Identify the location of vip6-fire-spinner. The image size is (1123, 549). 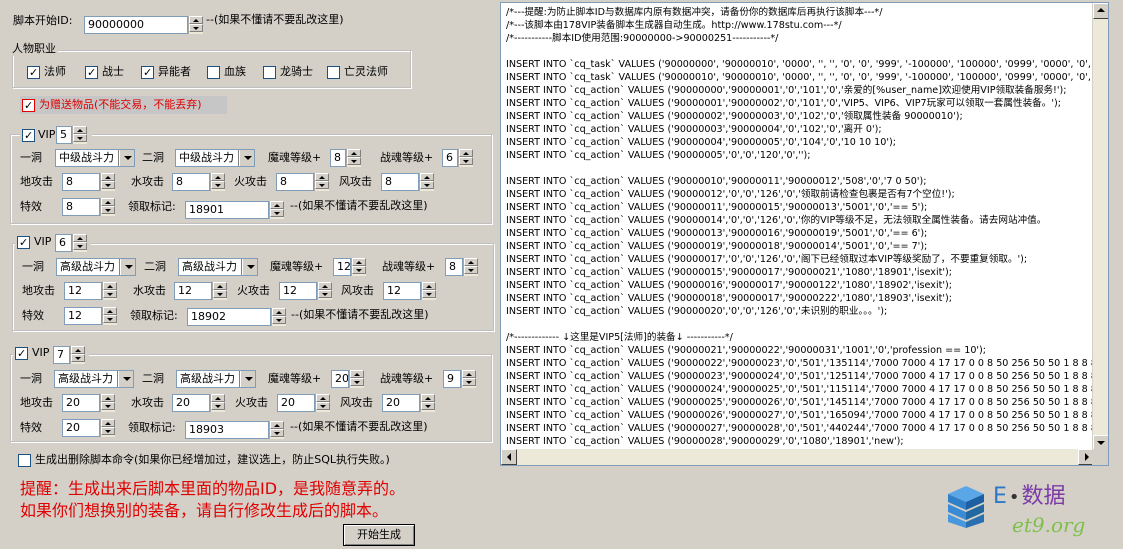
(324, 291).